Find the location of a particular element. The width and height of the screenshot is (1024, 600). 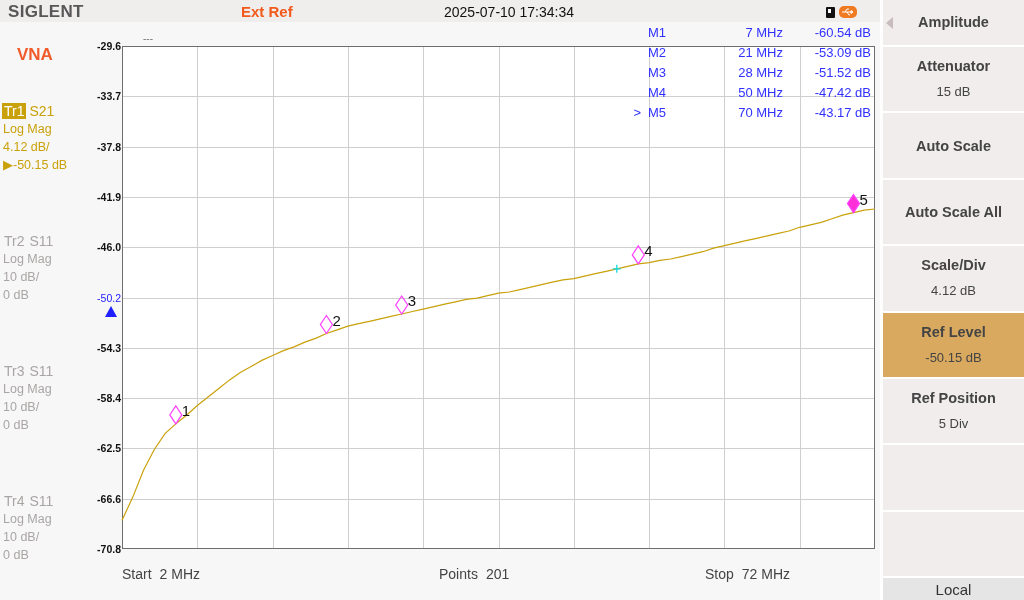

axis-tick-label: -54.3 is located at coordinates (109, 347).